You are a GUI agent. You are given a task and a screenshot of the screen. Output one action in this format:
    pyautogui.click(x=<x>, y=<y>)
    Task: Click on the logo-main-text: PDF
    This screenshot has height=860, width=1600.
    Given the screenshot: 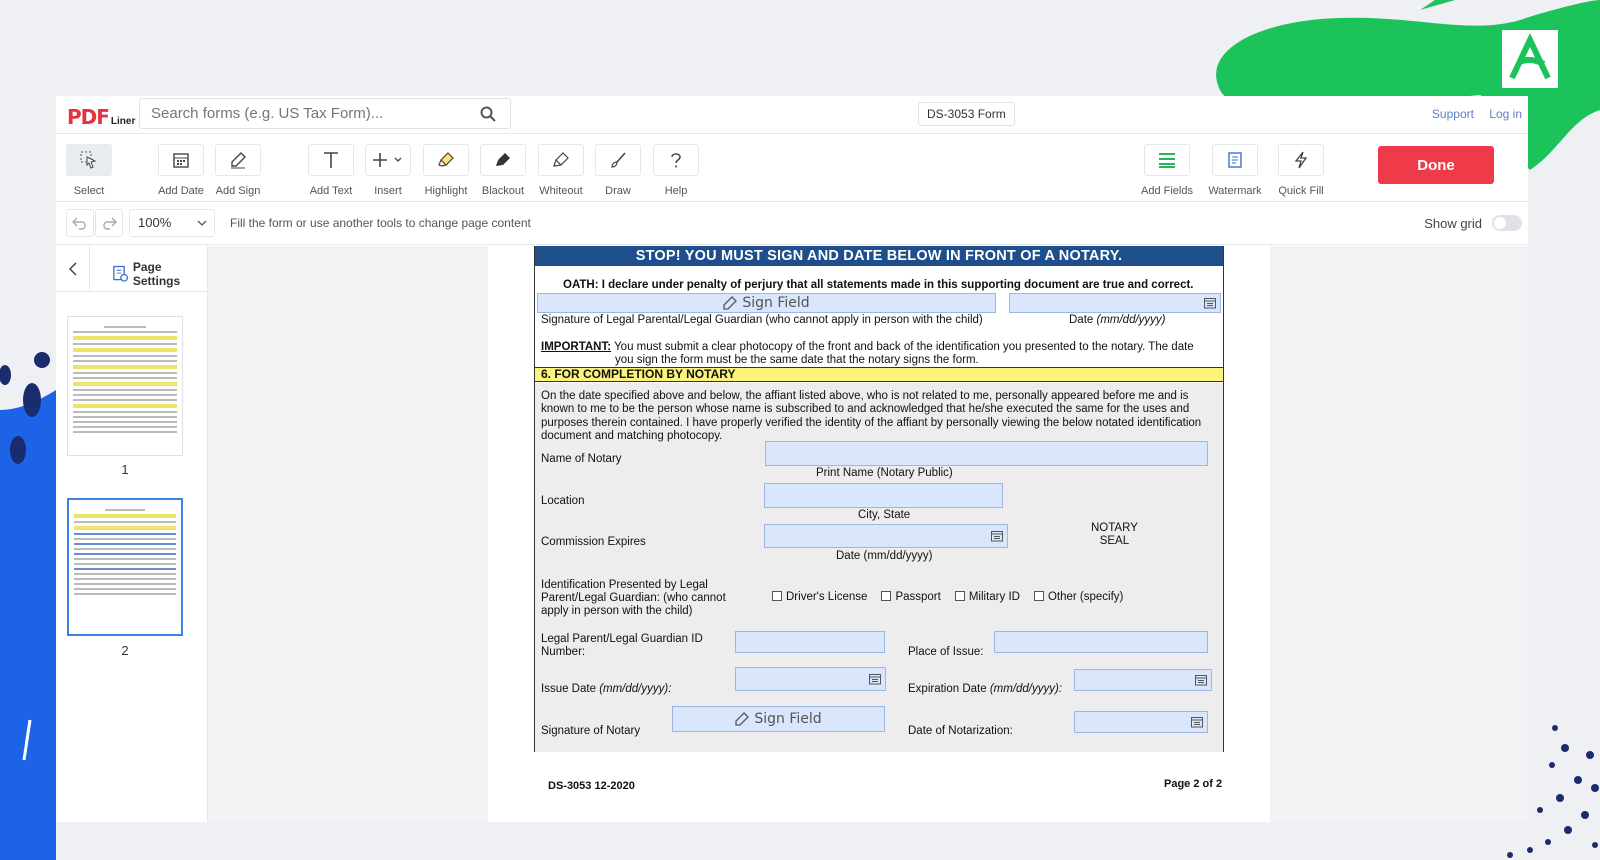 What is the action you would take?
    pyautogui.click(x=88, y=117)
    